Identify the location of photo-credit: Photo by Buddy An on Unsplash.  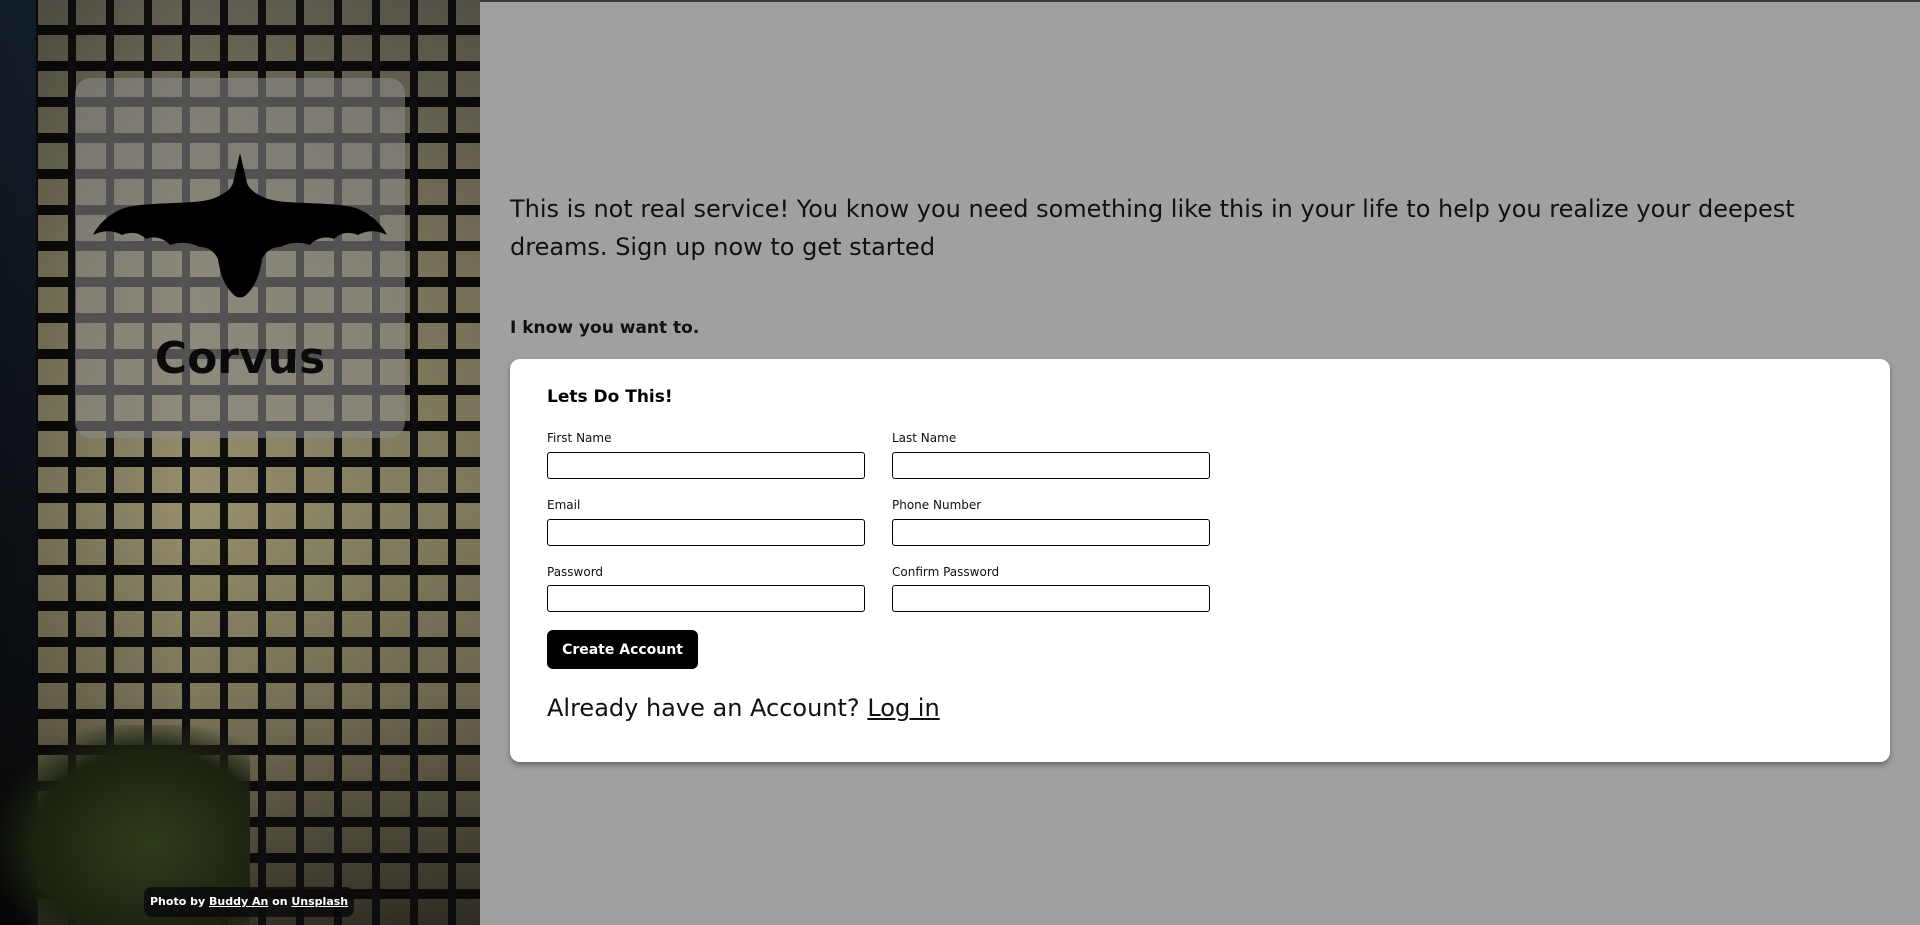
(249, 902).